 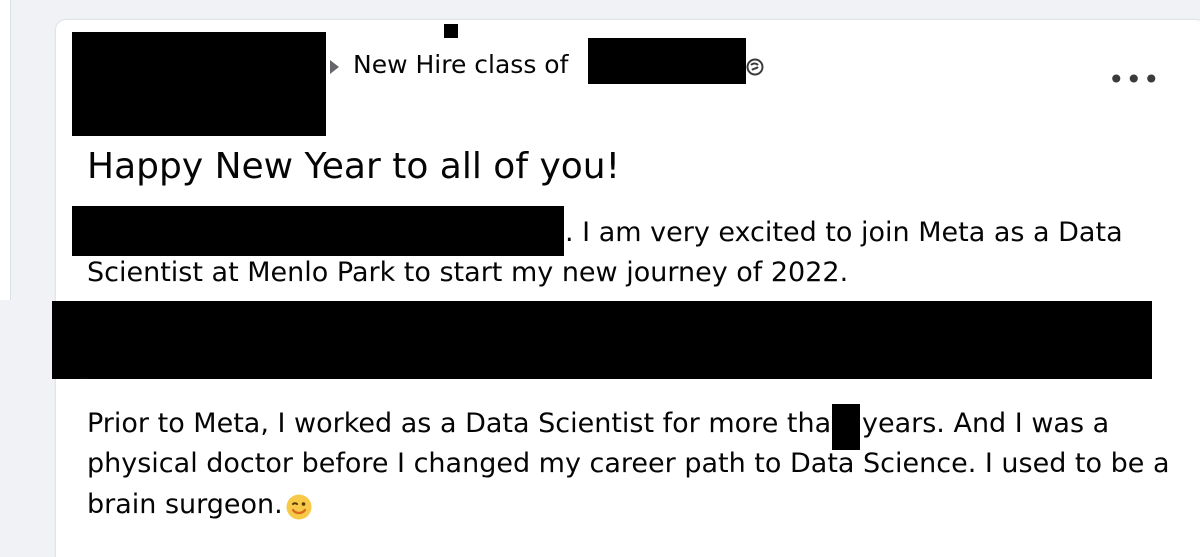 What do you see at coordinates (986, 423) in the screenshot?
I see `prior-line-1-part-b: years. And I was a` at bounding box center [986, 423].